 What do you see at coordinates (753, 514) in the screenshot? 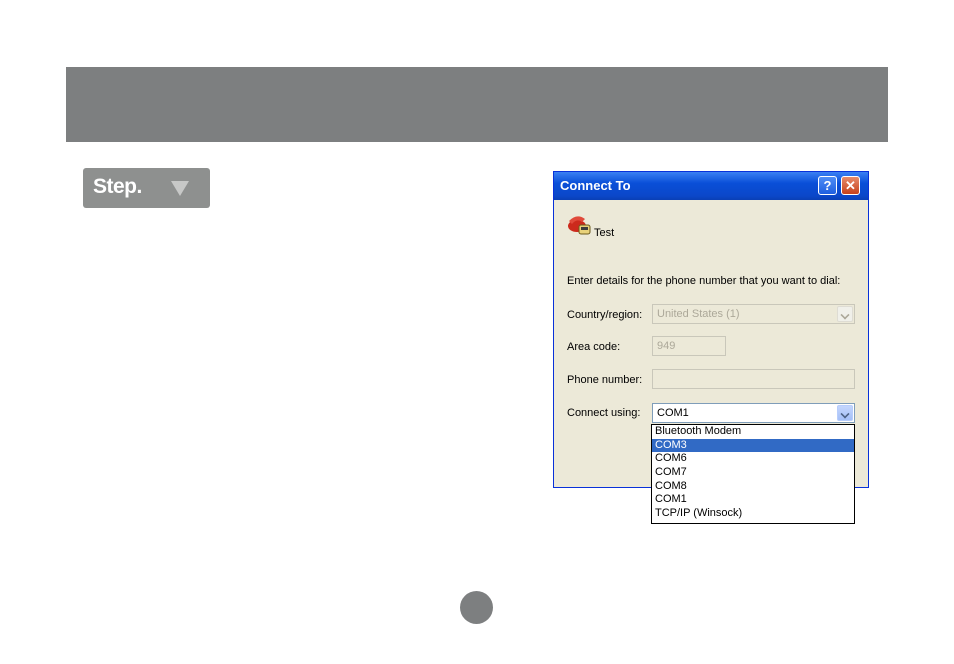
I see `list-item: TCP/IP (Winsock)` at bounding box center [753, 514].